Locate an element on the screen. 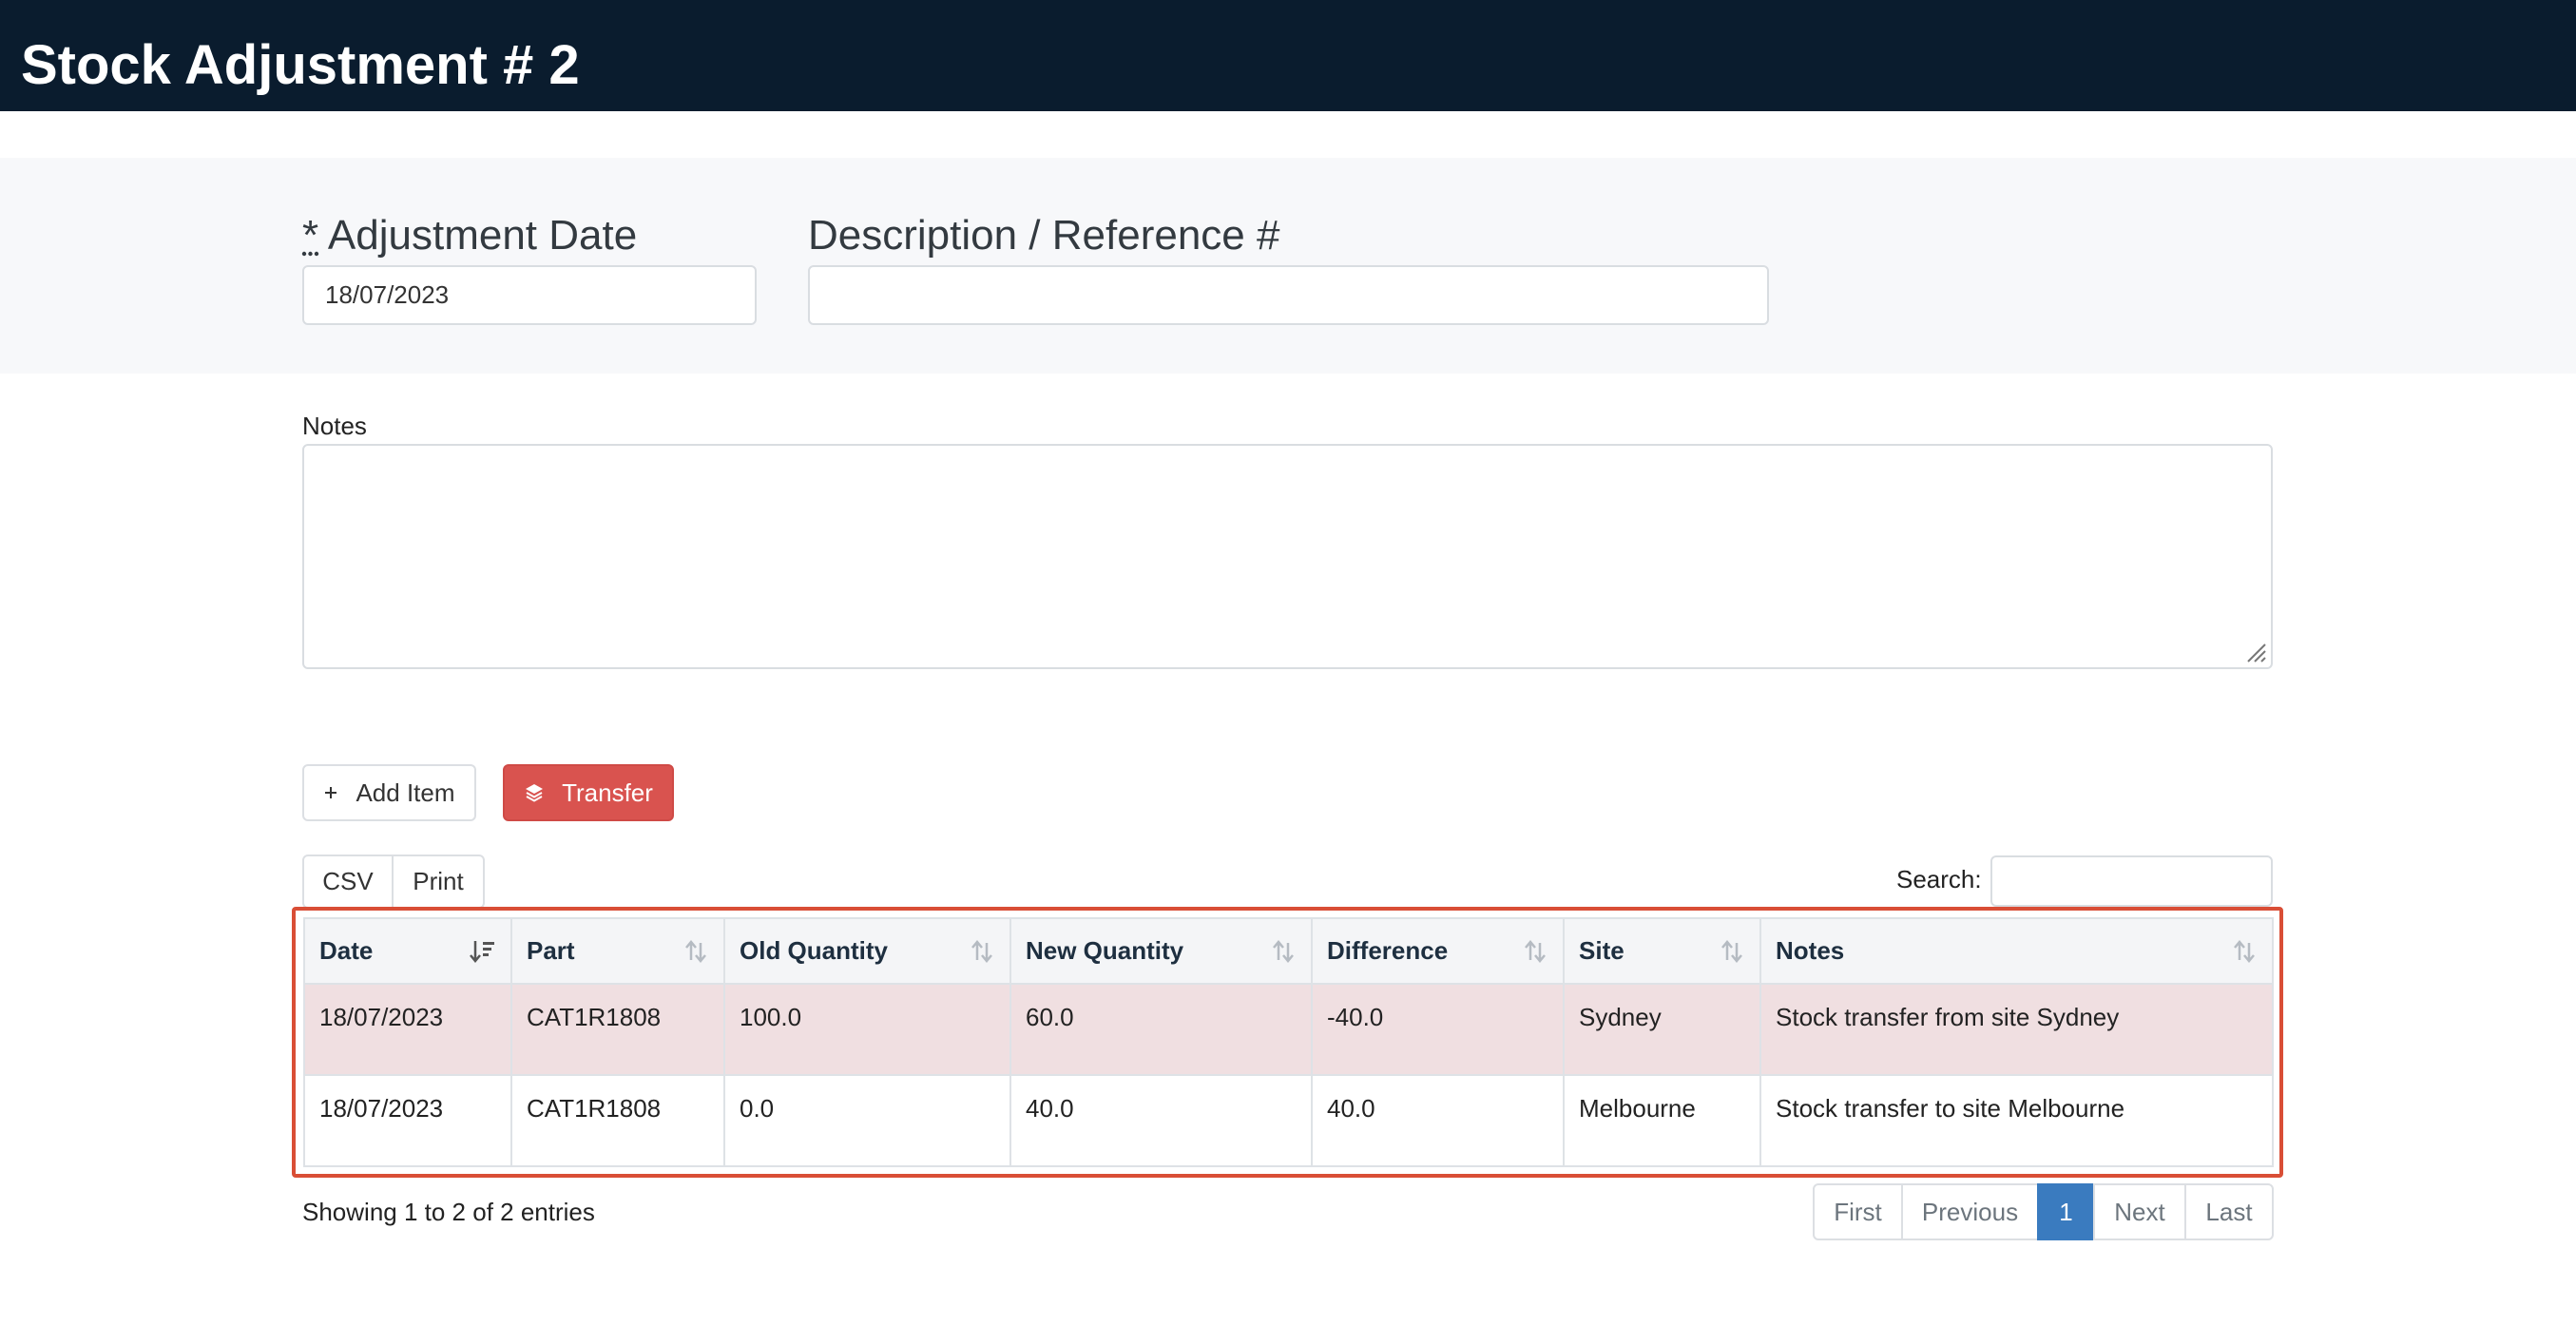 This screenshot has height=1325, width=2576. pager-next-button: Next is located at coordinates (2139, 1211).